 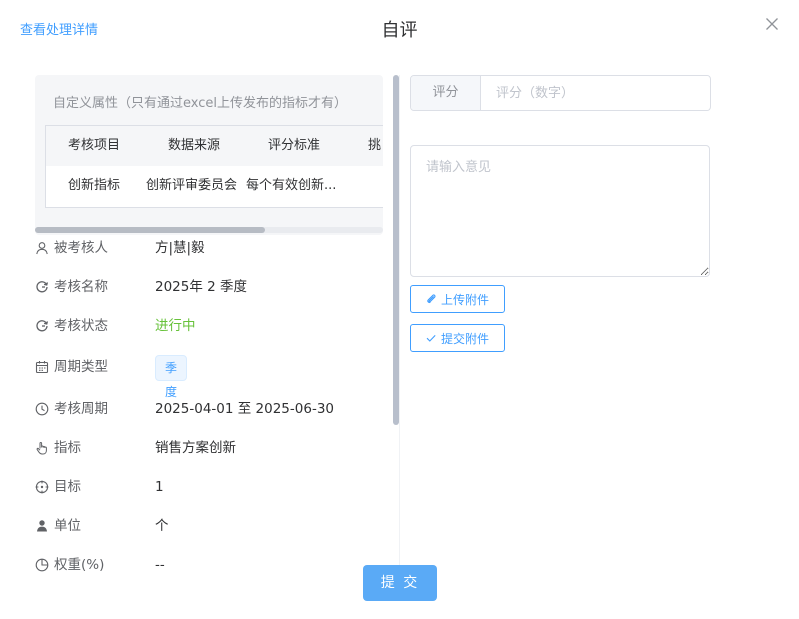 What do you see at coordinates (94, 185) in the screenshot?
I see `table-cell: 创新指标` at bounding box center [94, 185].